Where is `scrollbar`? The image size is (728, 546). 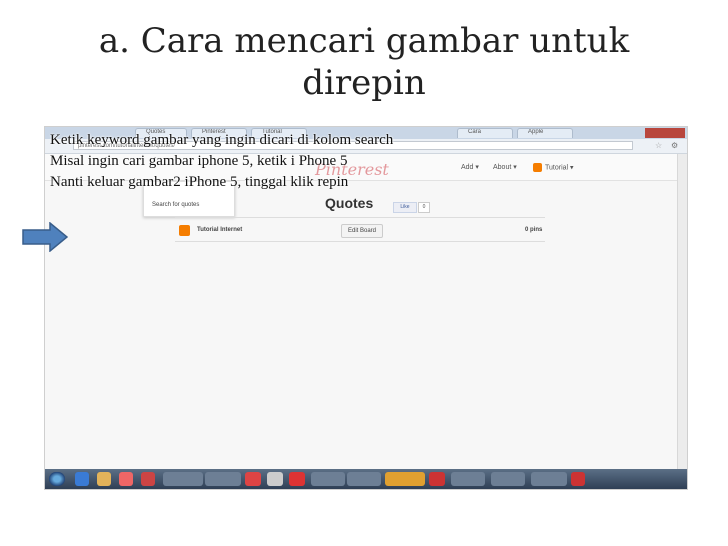
scrollbar is located at coordinates (682, 312).